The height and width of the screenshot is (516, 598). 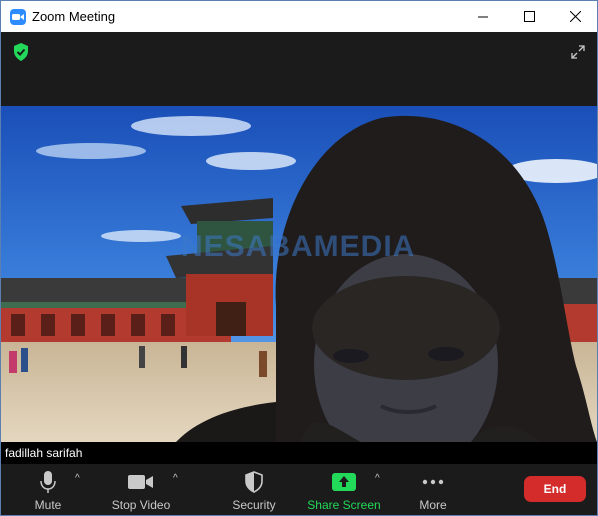 What do you see at coordinates (298, 246) in the screenshot?
I see `watermark-text: NESABAMEDIA` at bounding box center [298, 246].